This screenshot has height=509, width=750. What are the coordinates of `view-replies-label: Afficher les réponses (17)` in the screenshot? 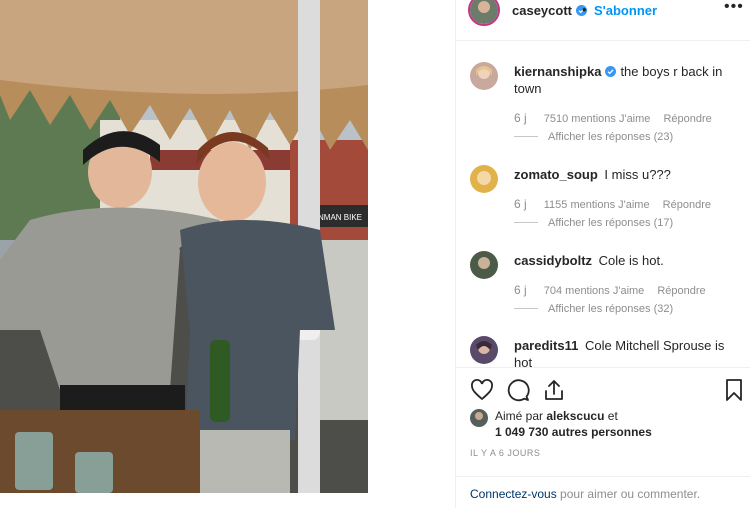 It's located at (610, 223).